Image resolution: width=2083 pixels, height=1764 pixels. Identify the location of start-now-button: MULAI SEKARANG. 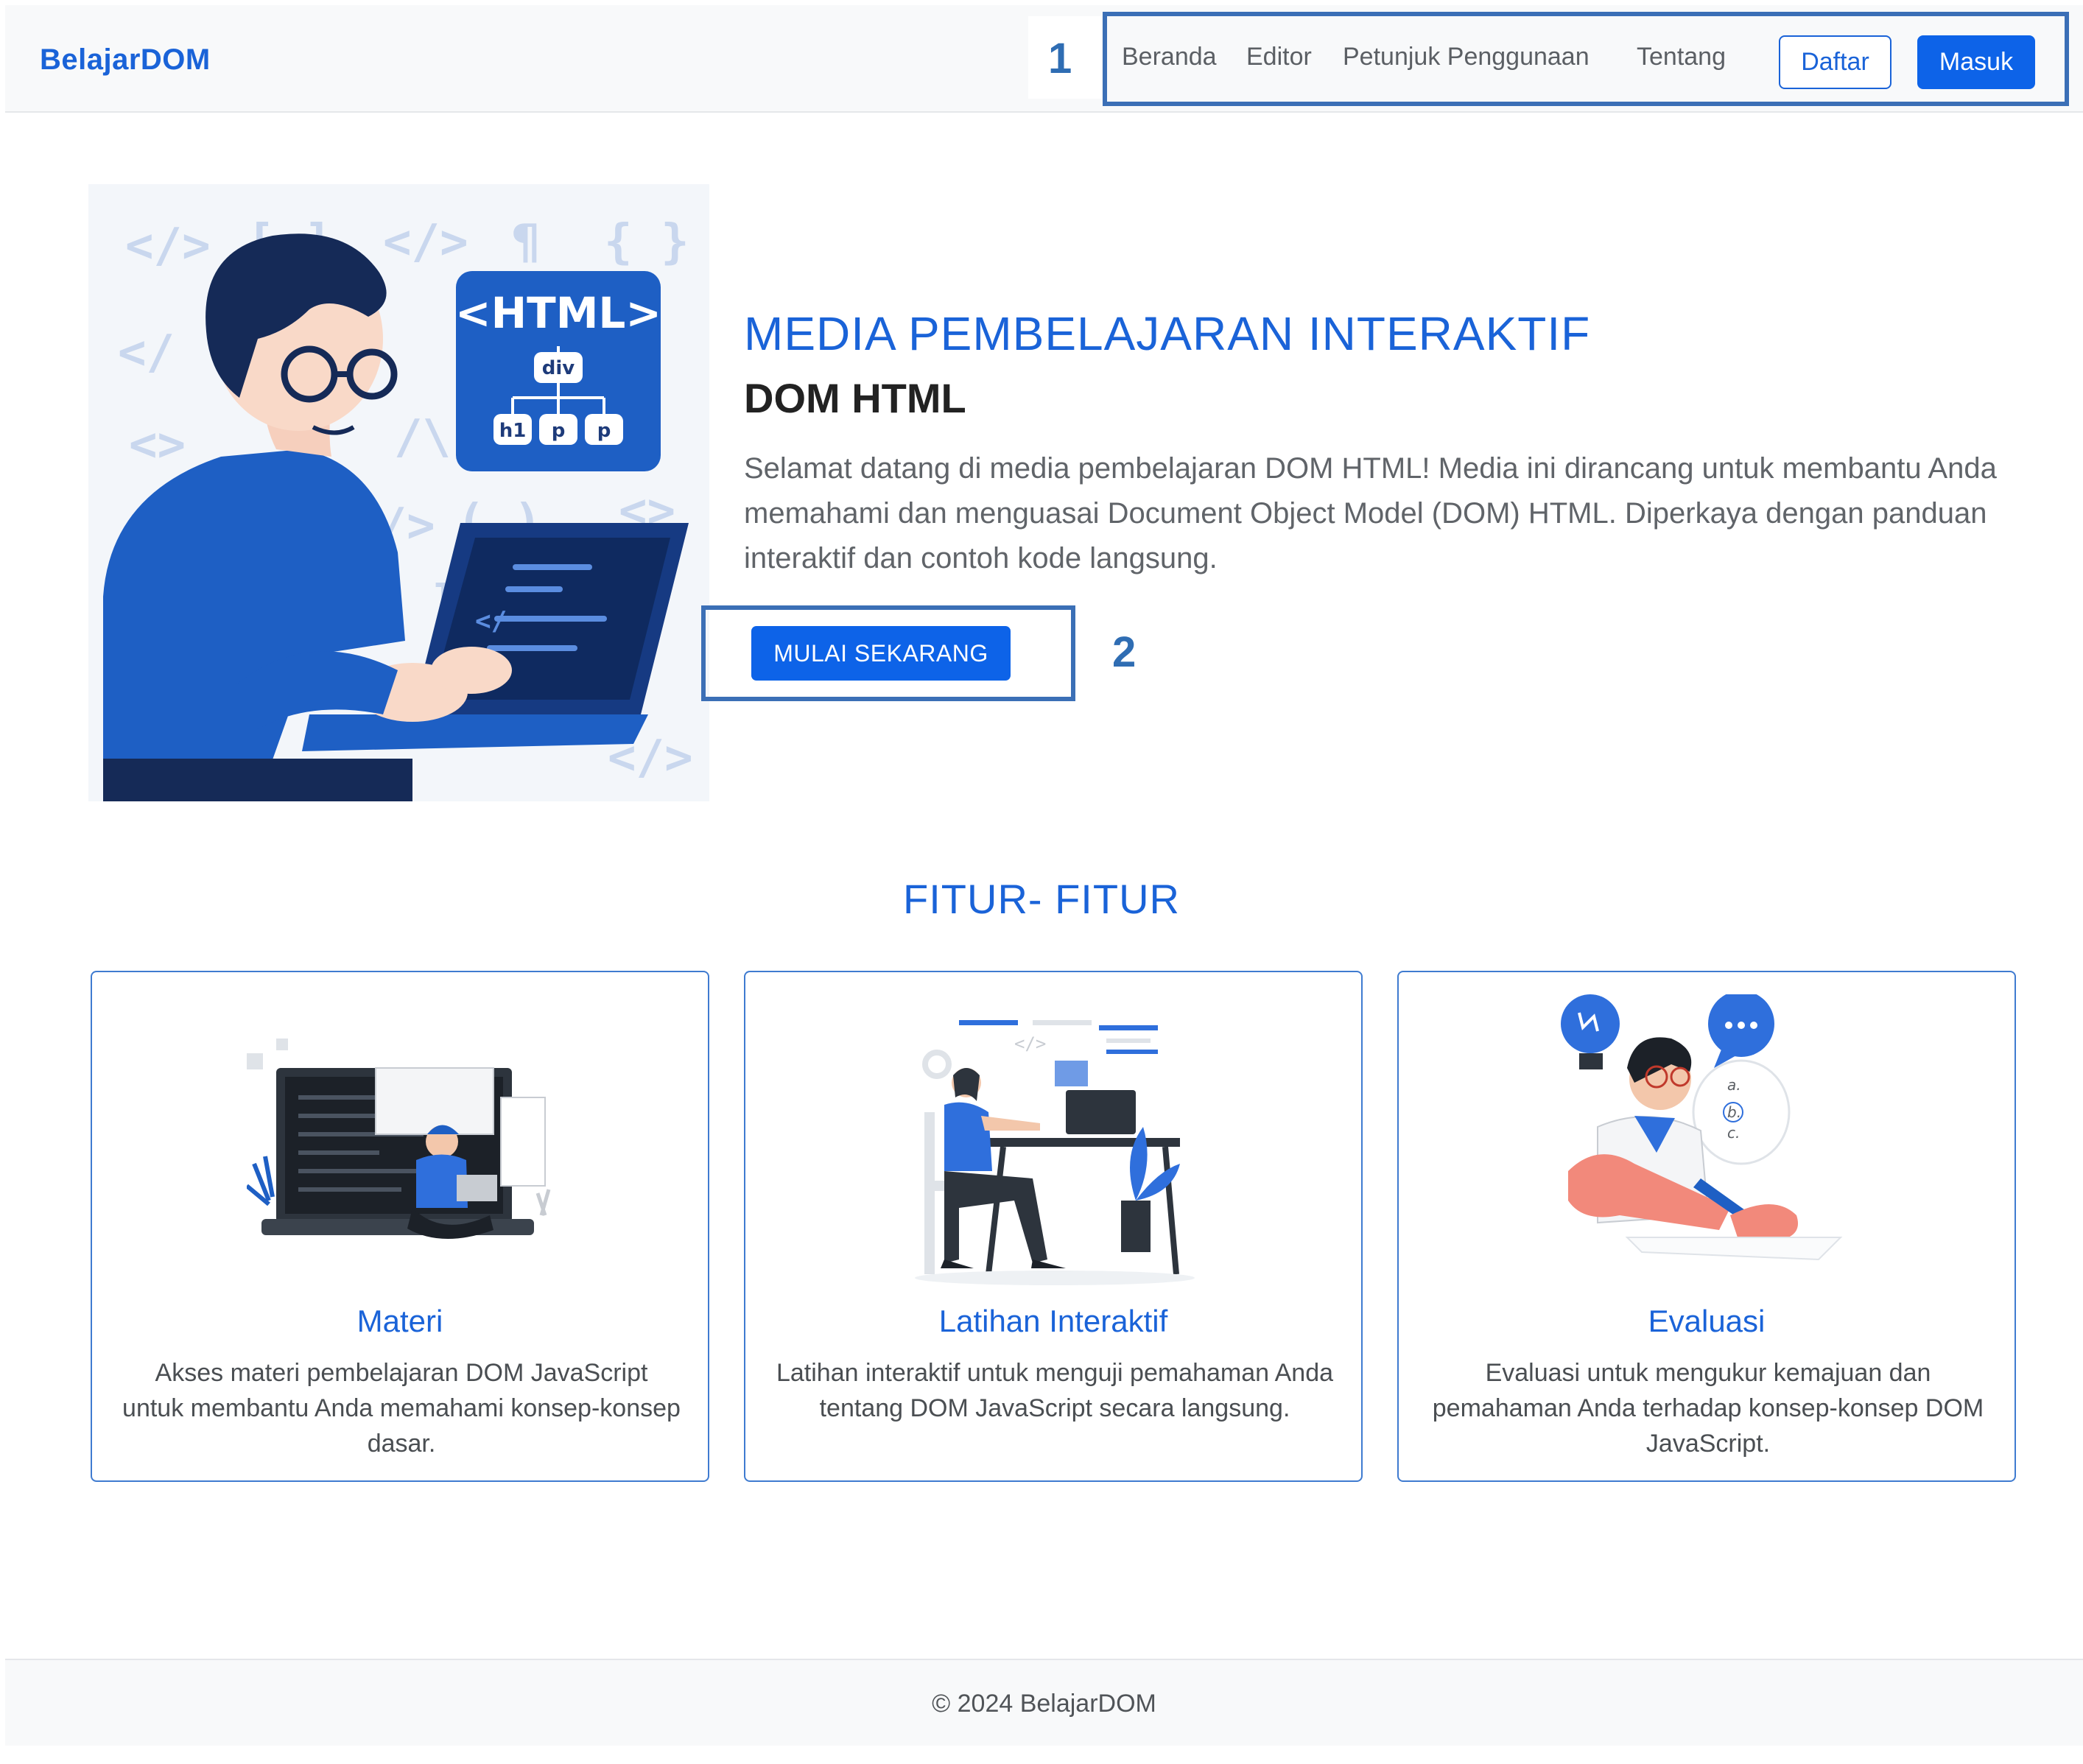
(881, 653).